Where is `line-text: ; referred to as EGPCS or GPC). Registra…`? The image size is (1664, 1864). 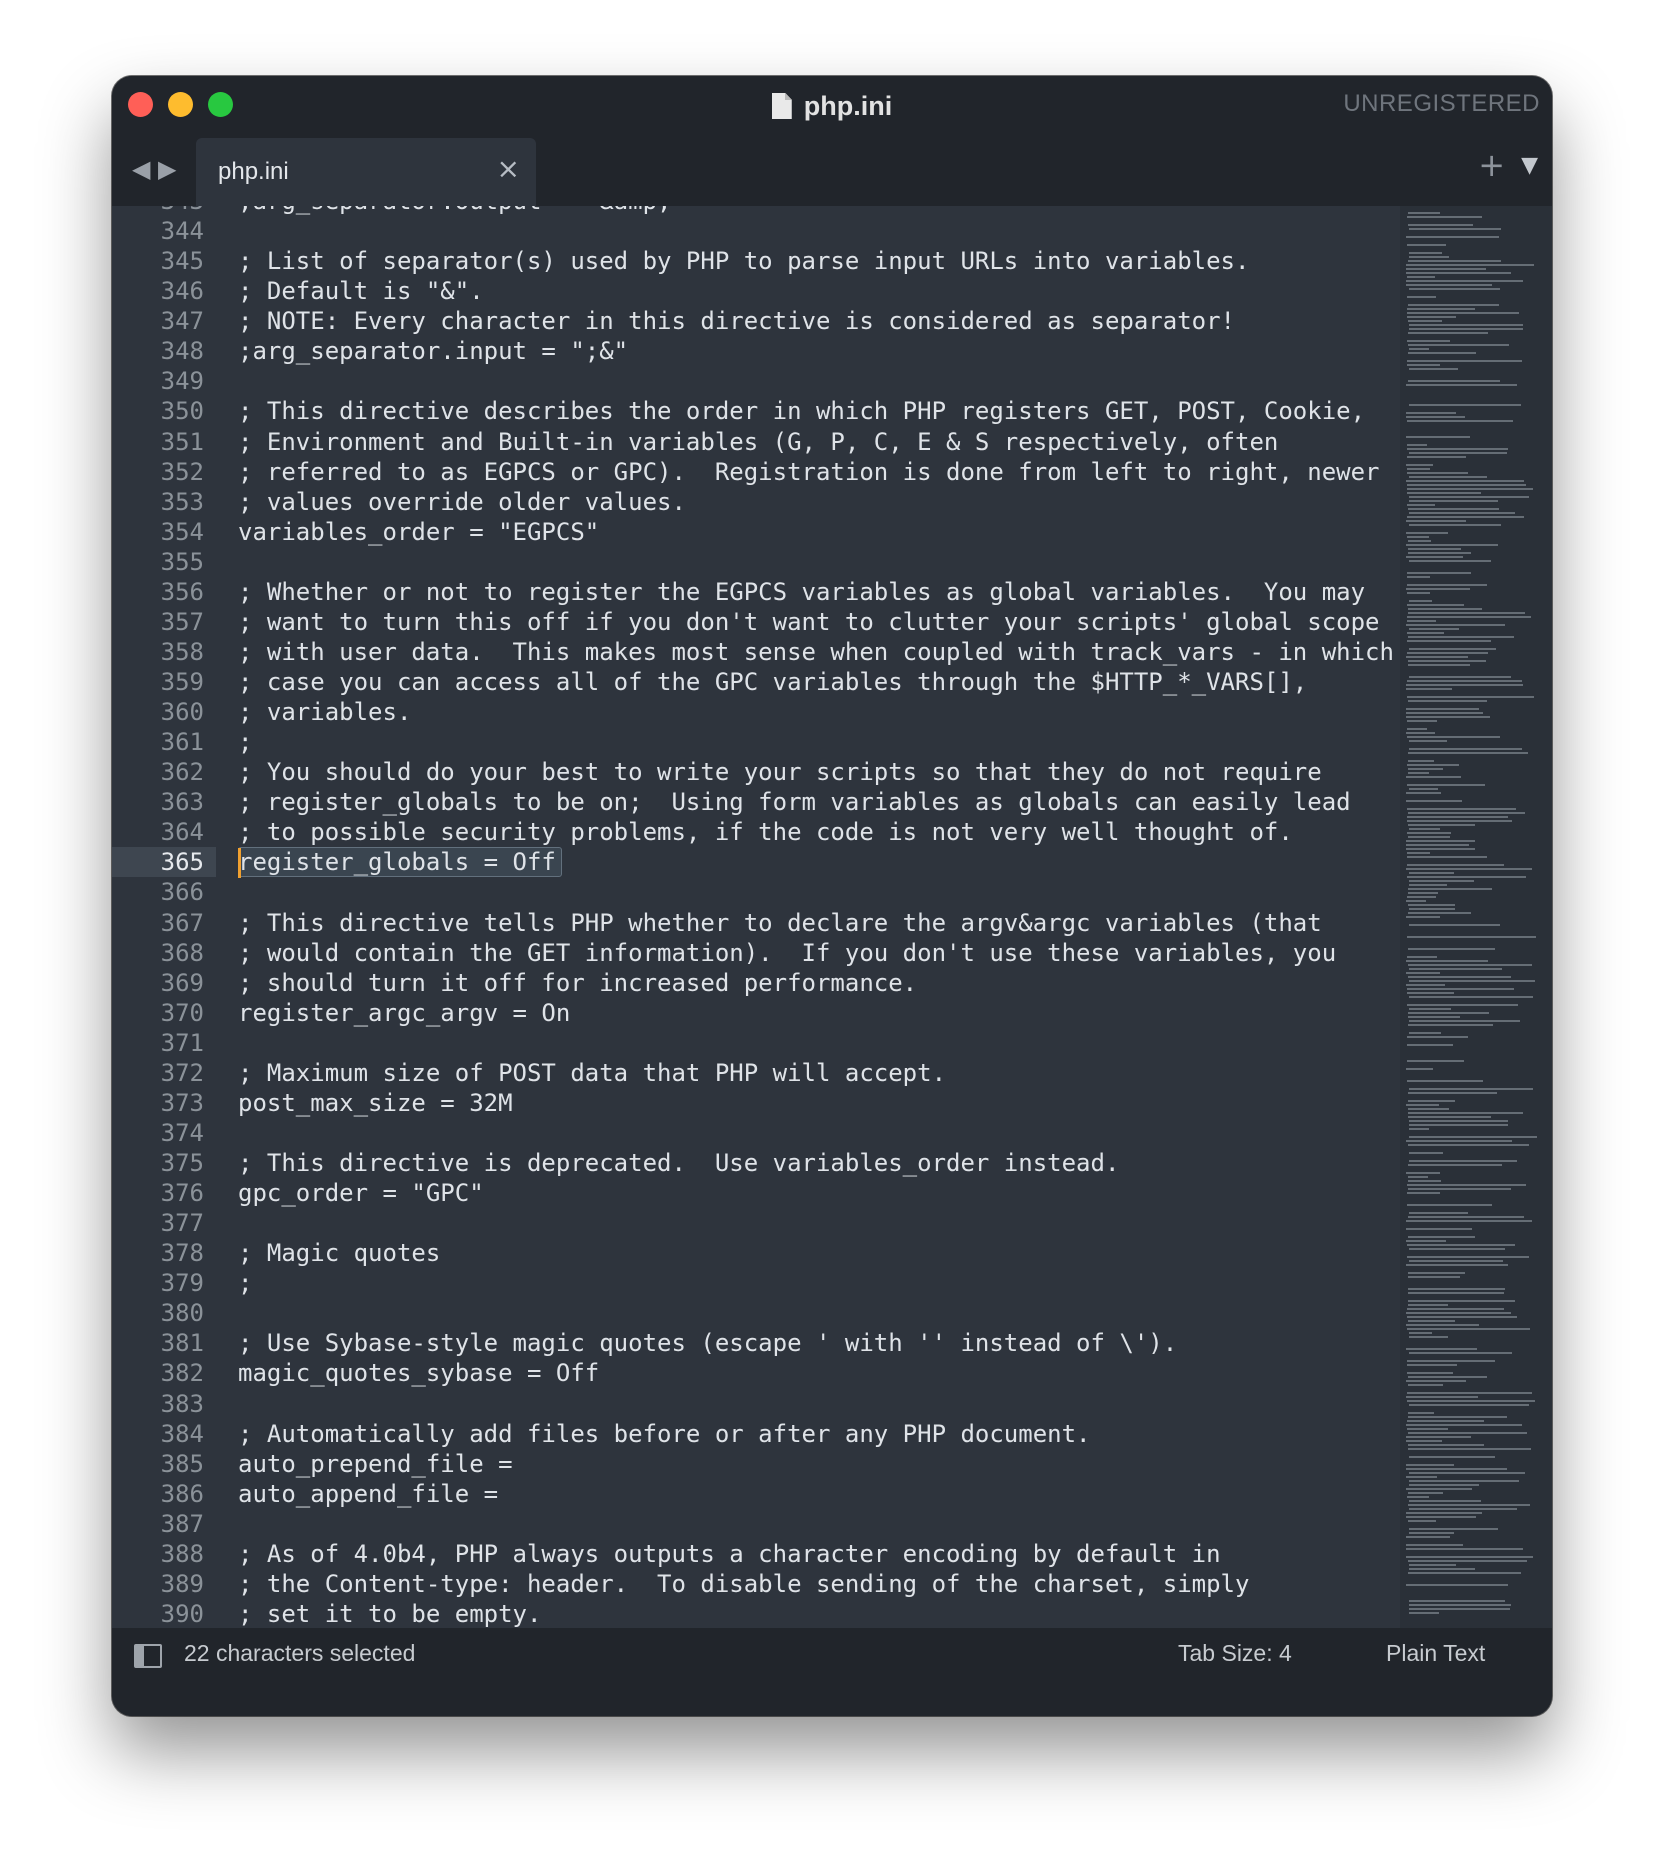 line-text: ; referred to as EGPCS or GPC). Registra… is located at coordinates (809, 472).